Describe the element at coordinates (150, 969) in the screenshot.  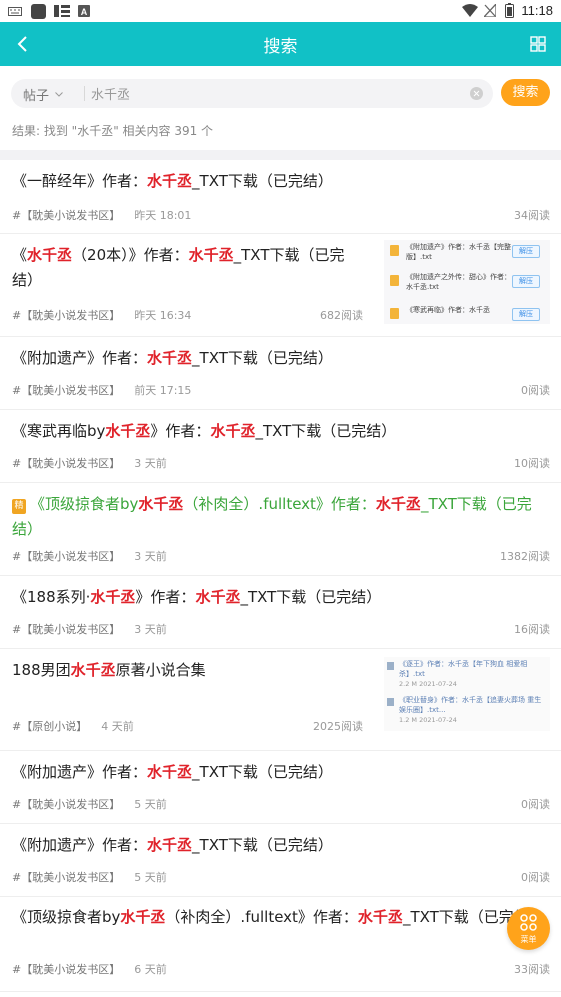
I see `post-time: 6 天前` at that location.